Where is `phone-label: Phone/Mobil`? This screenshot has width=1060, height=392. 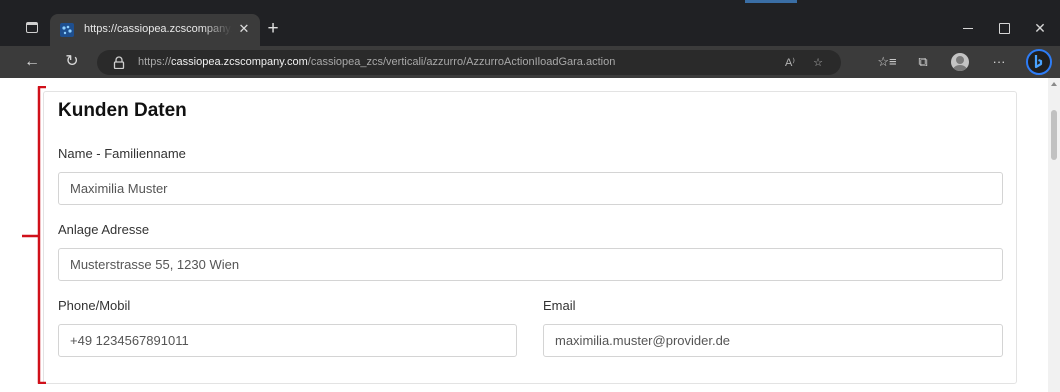 phone-label: Phone/Mobil is located at coordinates (94, 305).